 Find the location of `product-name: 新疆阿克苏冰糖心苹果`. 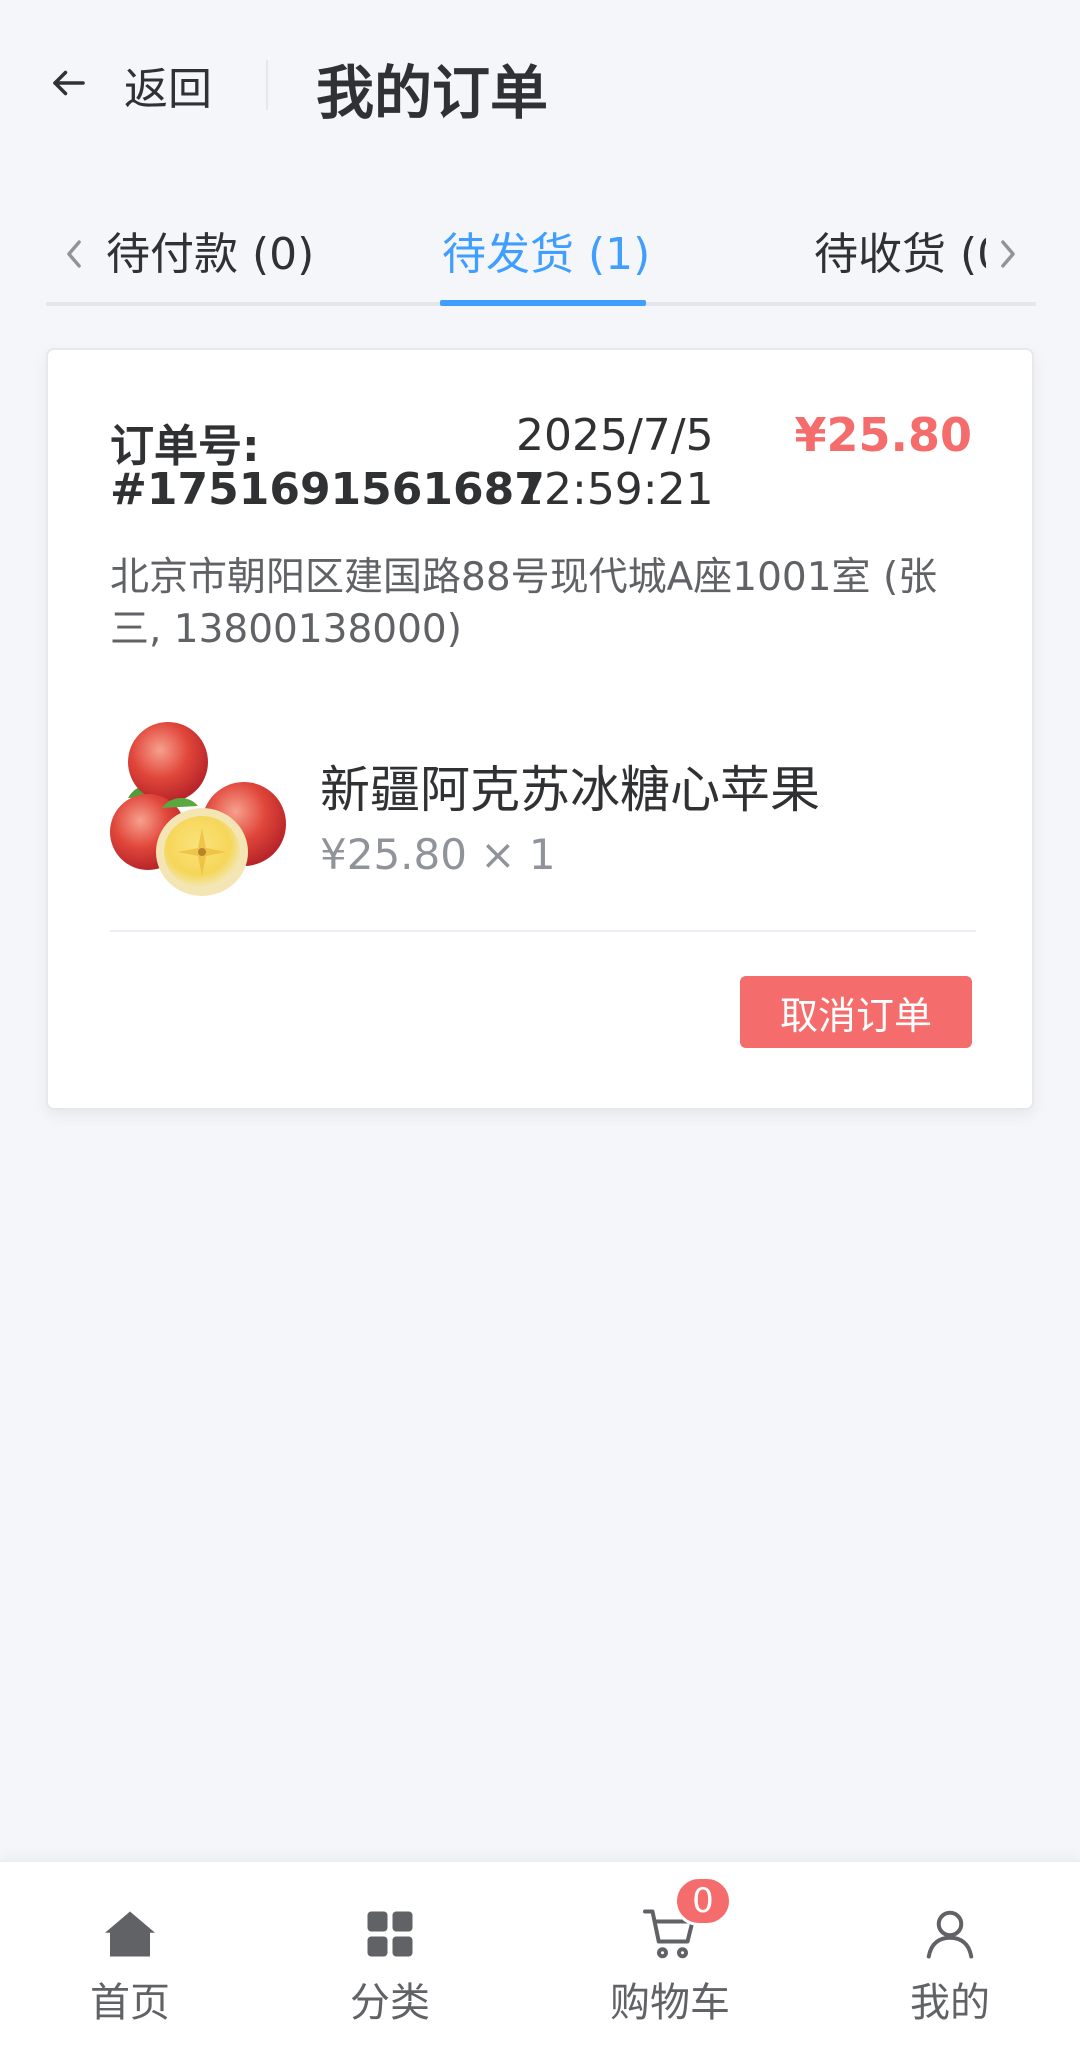

product-name: 新疆阿克苏冰糖心苹果 is located at coordinates (570, 790).